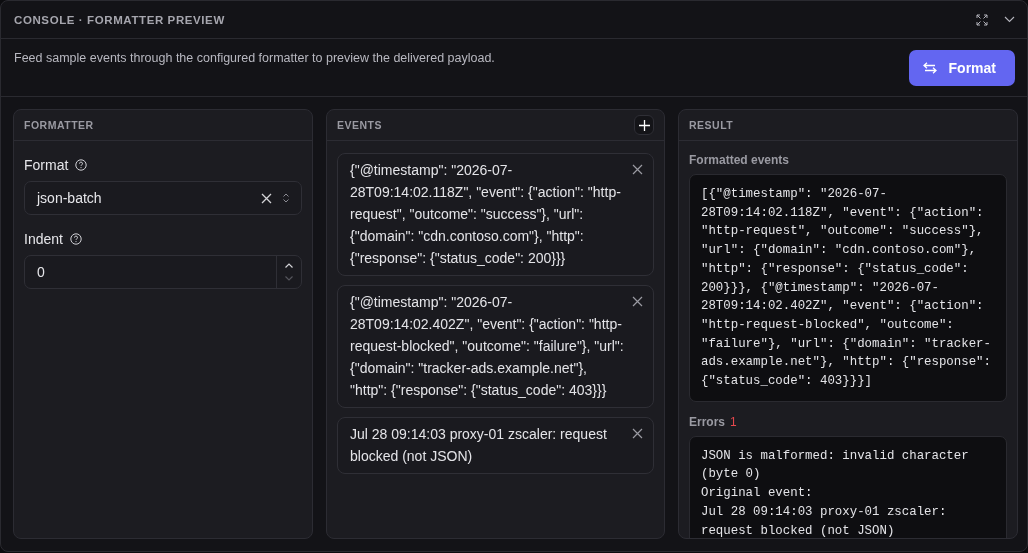 This screenshot has height=553, width=1028. What do you see at coordinates (733, 421) in the screenshot?
I see `error-count: 1` at bounding box center [733, 421].